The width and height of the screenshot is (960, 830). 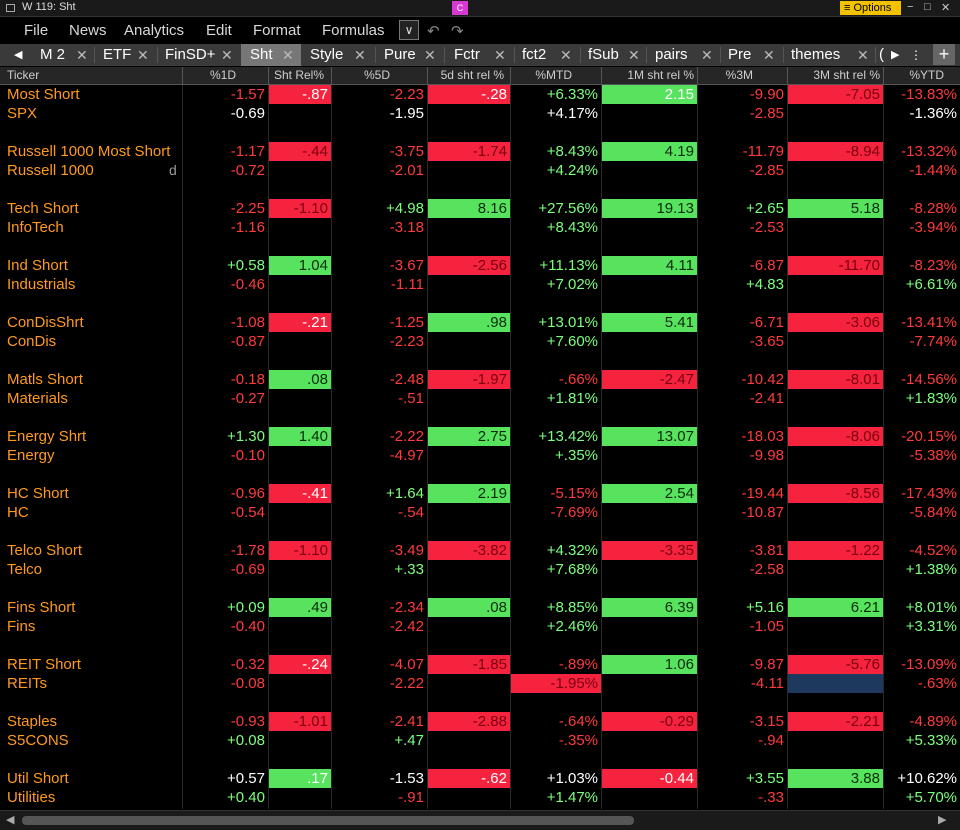 I want to click on table-cell: -8.01, so click(x=835, y=379).